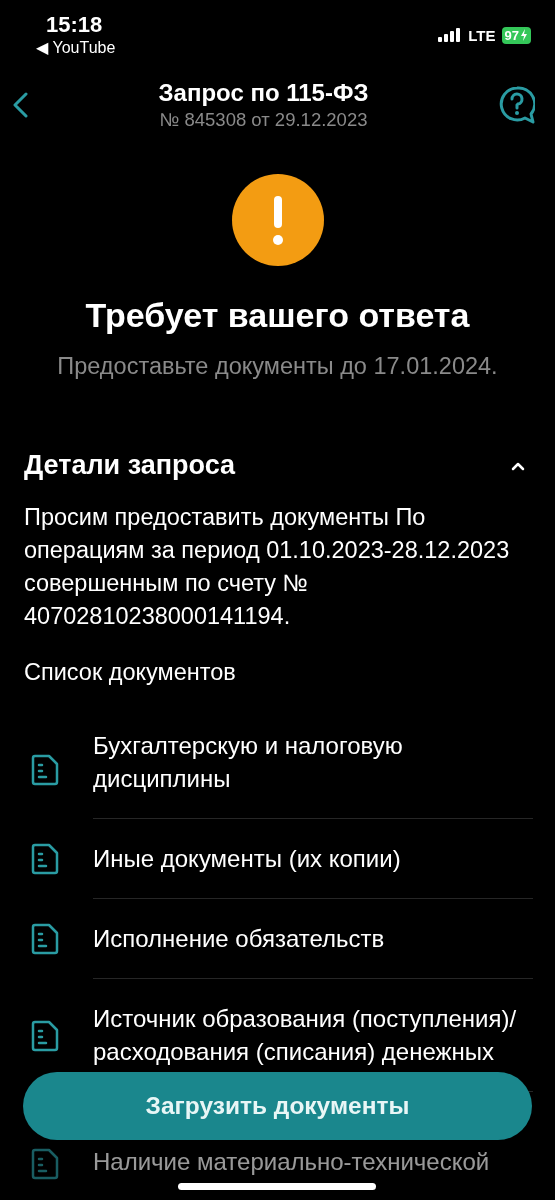 The image size is (555, 1200). I want to click on signal-icon, so click(450, 35).